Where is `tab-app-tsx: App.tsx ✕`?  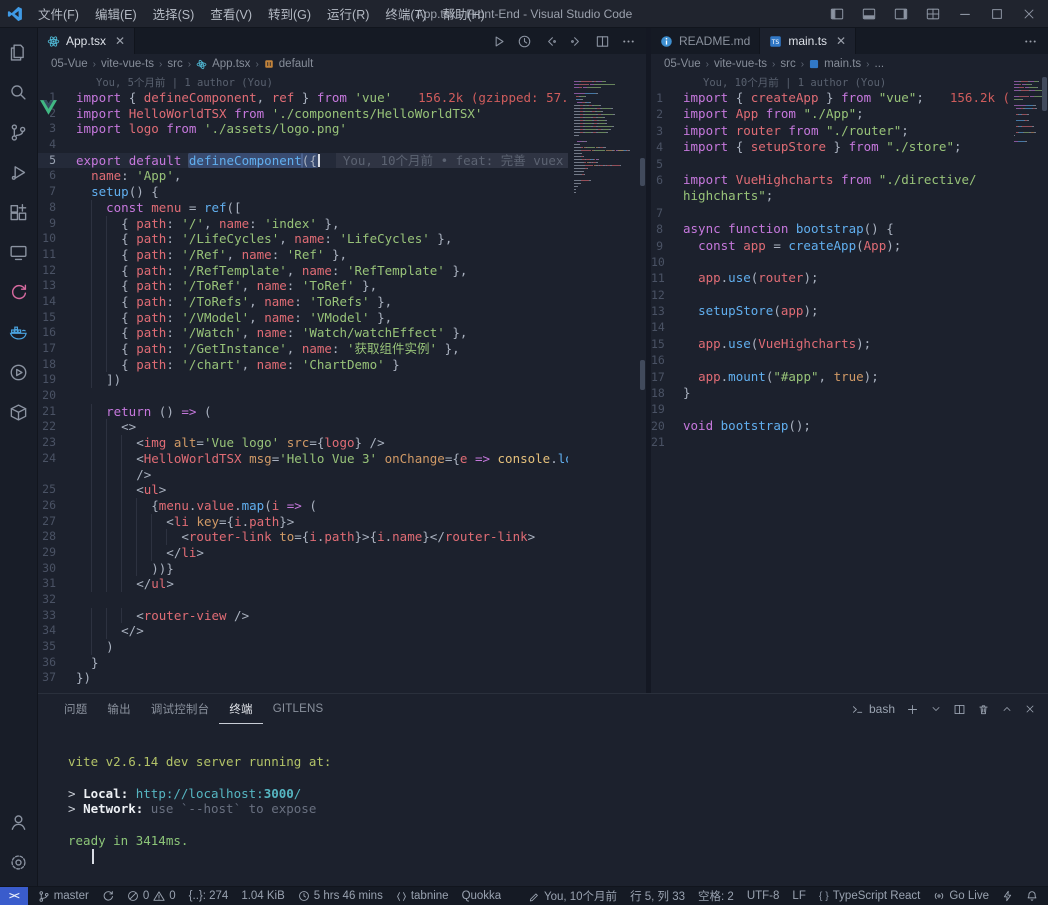
tab-app-tsx: App.tsx ✕ is located at coordinates (87, 41).